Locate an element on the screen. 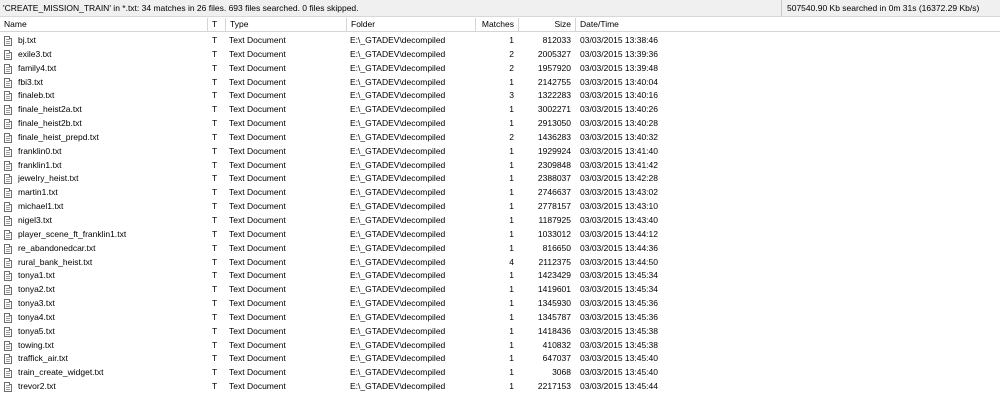 The height and width of the screenshot is (411, 1000). row-file-name: bj.txt is located at coordinates (27, 40).